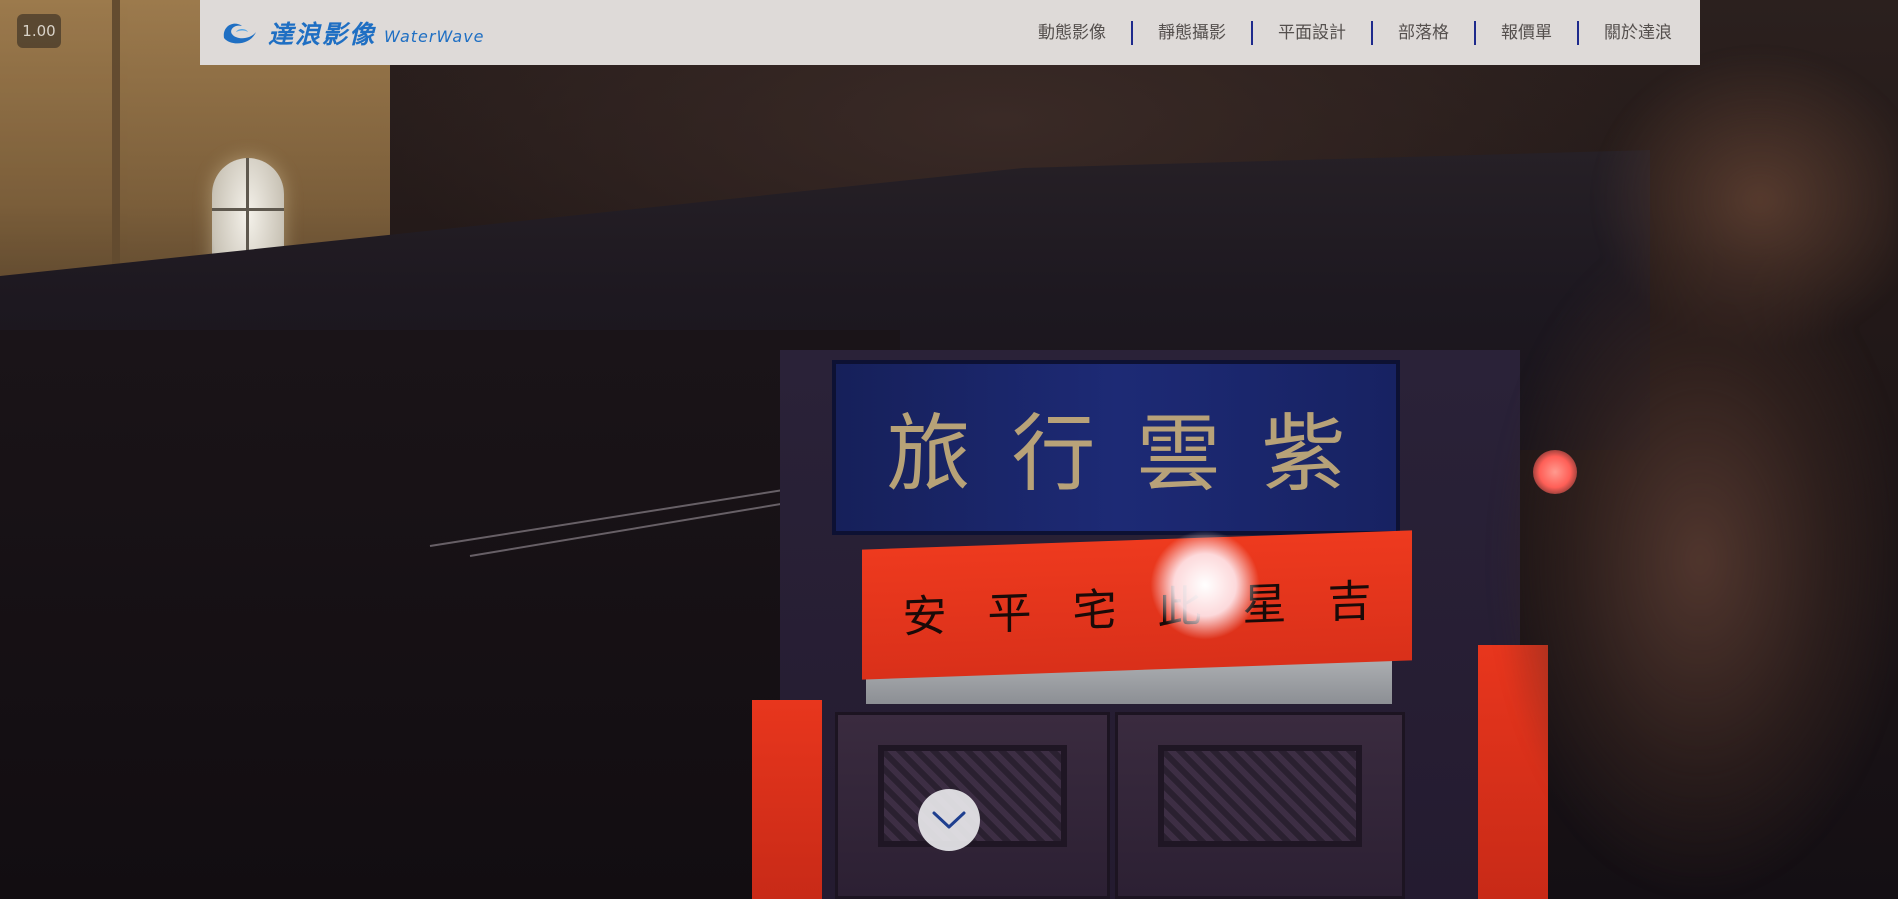 The image size is (1898, 899). What do you see at coordinates (787, 799) in the screenshot?
I see `couplet-left` at bounding box center [787, 799].